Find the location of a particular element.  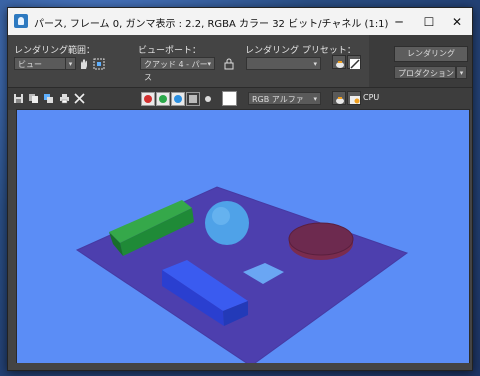

red-channel-toggle is located at coordinates (148, 99).